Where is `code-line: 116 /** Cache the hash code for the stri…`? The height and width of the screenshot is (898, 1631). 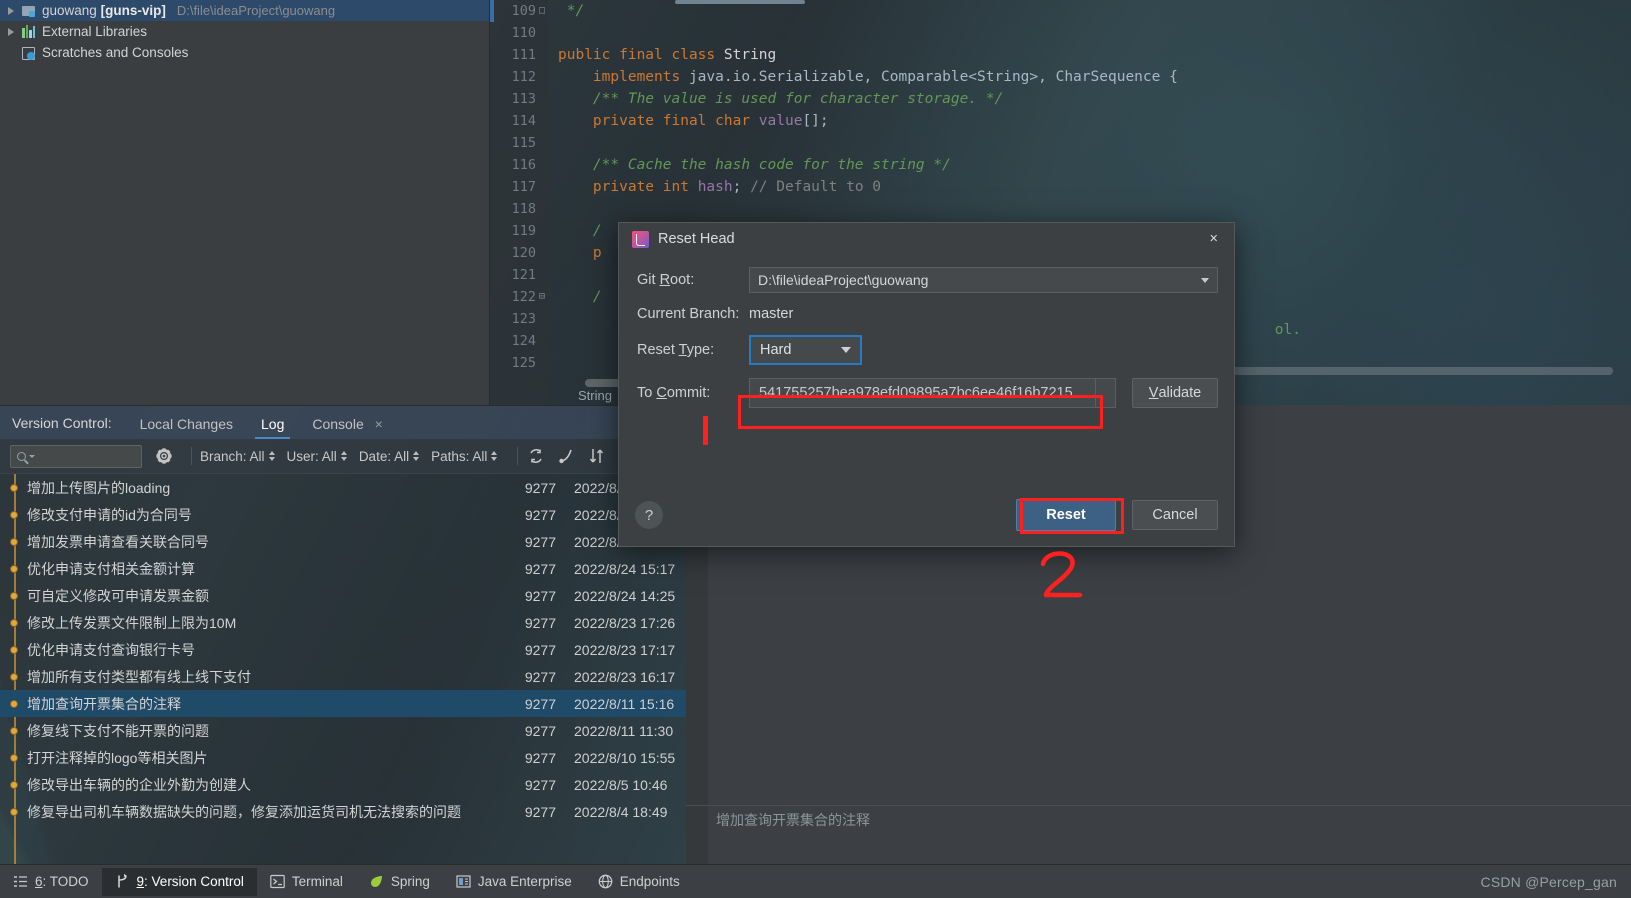 code-line: 116 /** Cache the hash code for the stri… is located at coordinates (1060, 165).